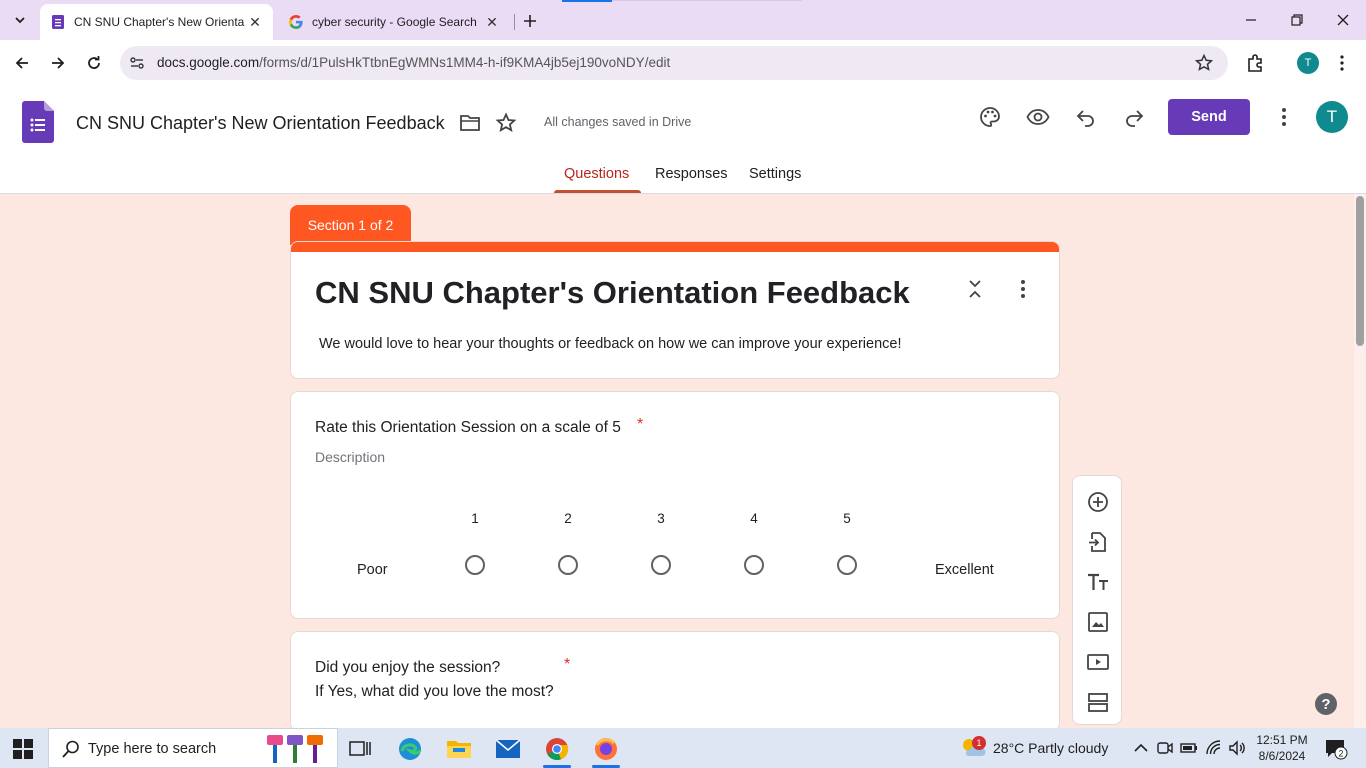  What do you see at coordinates (410, 749) in the screenshot?
I see `edge-taskbar-app` at bounding box center [410, 749].